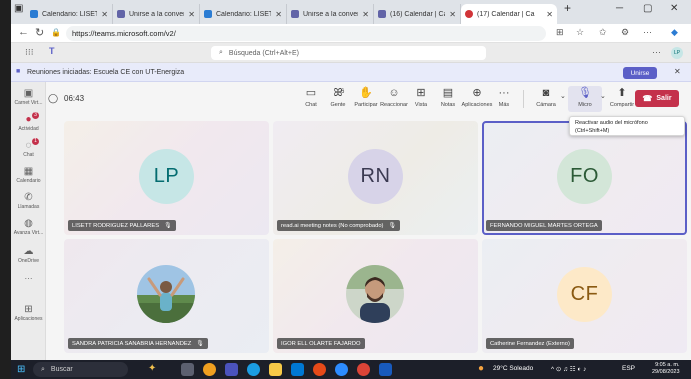  Describe the element at coordinates (348, 53) in the screenshot. I see `search-input: ⌕ Búsqueda (Ctrl+Alt+E)` at that location.